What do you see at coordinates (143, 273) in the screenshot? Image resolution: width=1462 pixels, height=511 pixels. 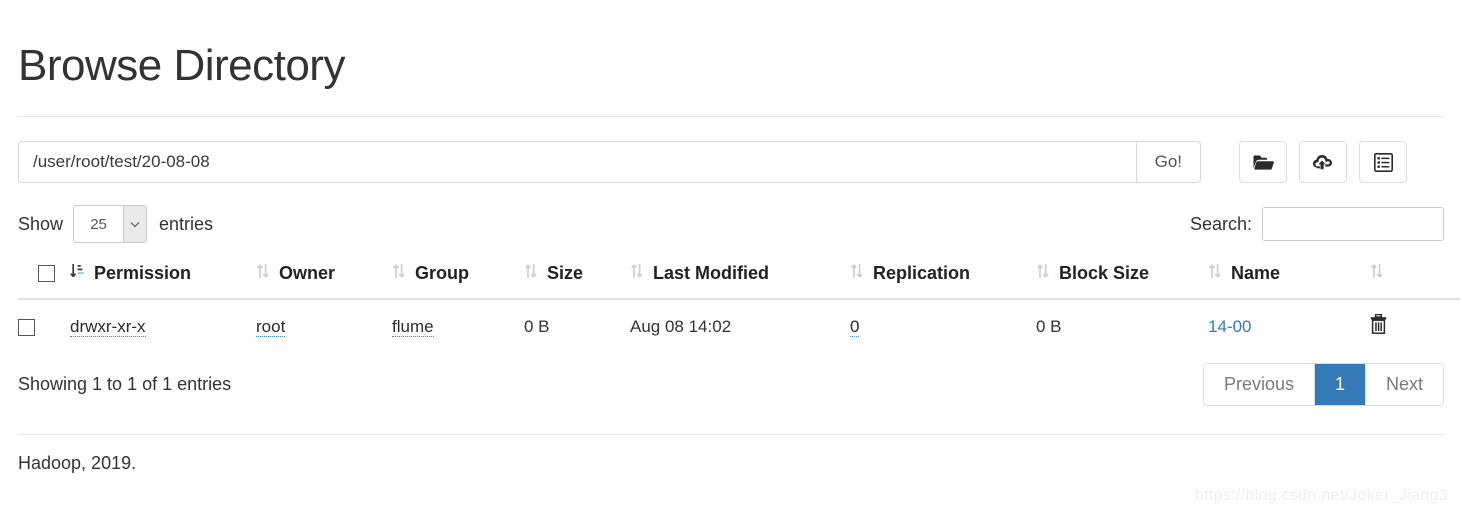 I see `column-label-permission: Permission` at bounding box center [143, 273].